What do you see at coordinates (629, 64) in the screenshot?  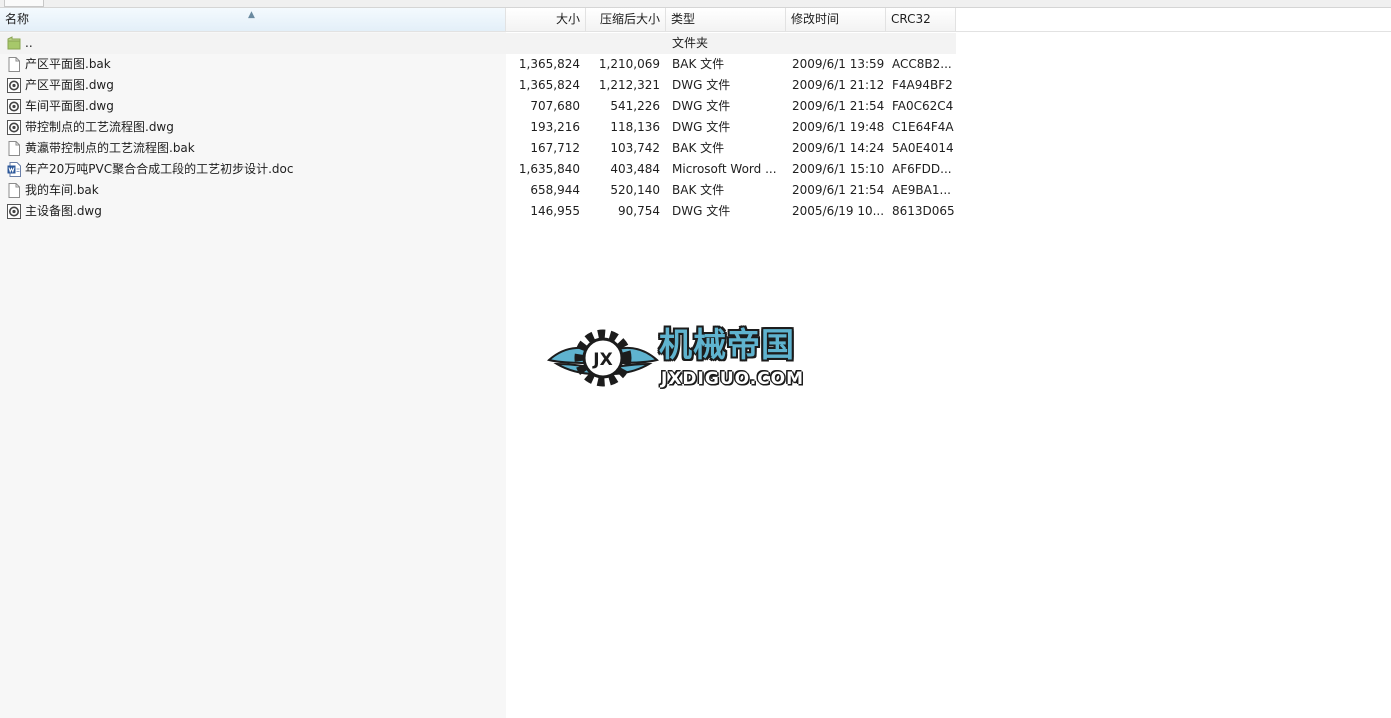 I see `file-packed-size: 1,210,069` at bounding box center [629, 64].